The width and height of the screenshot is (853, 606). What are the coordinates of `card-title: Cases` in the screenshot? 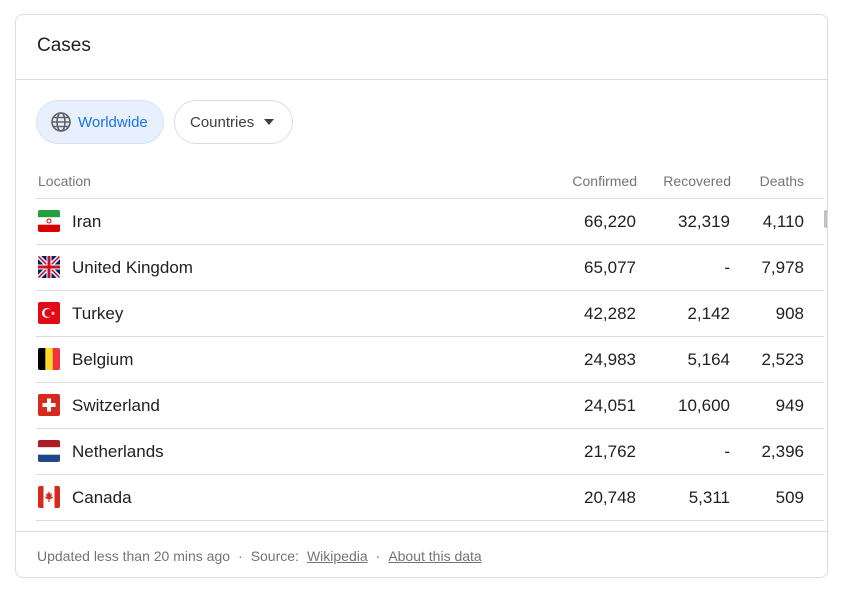 It's located at (64, 45).